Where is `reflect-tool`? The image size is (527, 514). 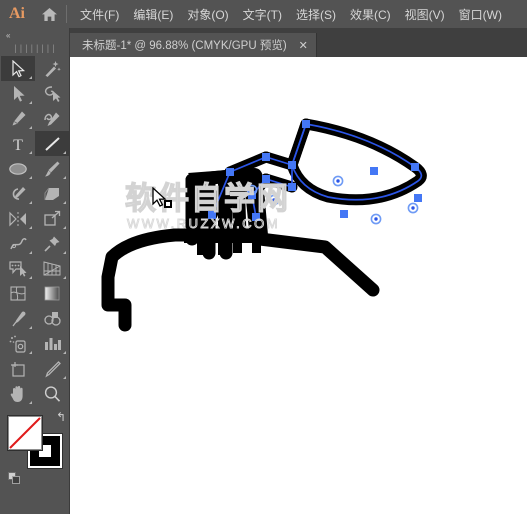
reflect-tool is located at coordinates (18, 218).